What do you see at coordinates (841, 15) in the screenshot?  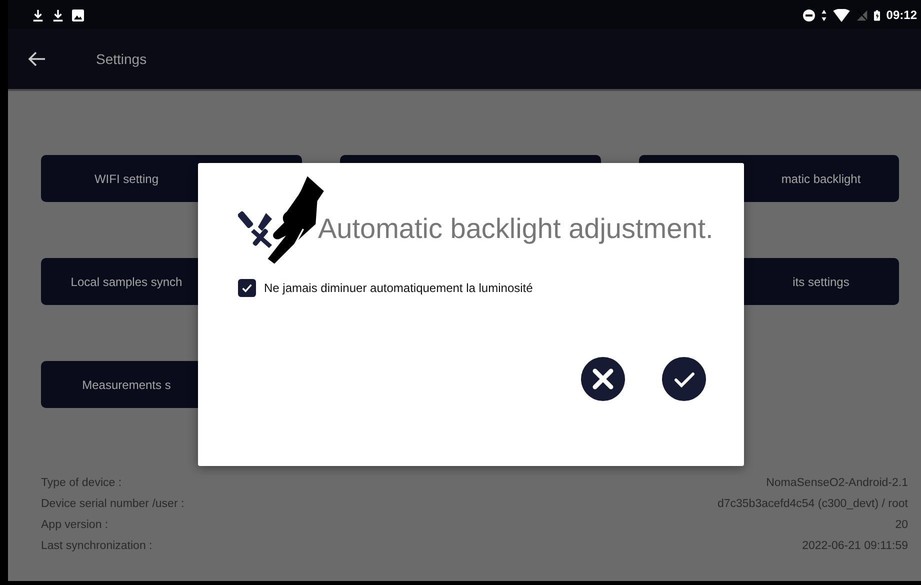 I see `wifi-icon` at bounding box center [841, 15].